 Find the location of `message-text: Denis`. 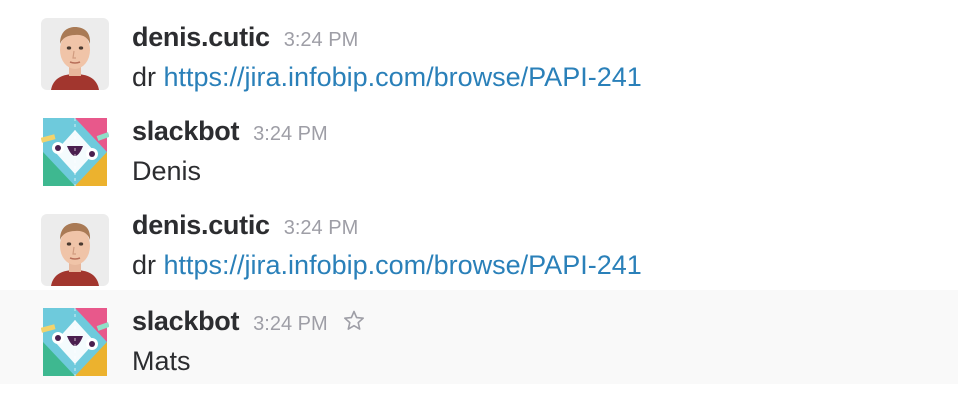

message-text: Denis is located at coordinates (167, 171).